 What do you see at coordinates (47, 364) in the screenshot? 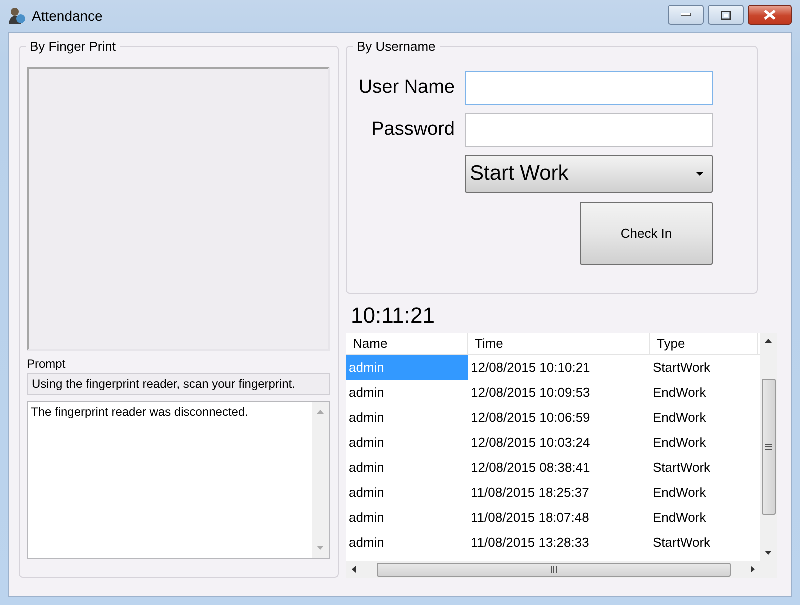
I see `prompt-label: Prompt` at bounding box center [47, 364].